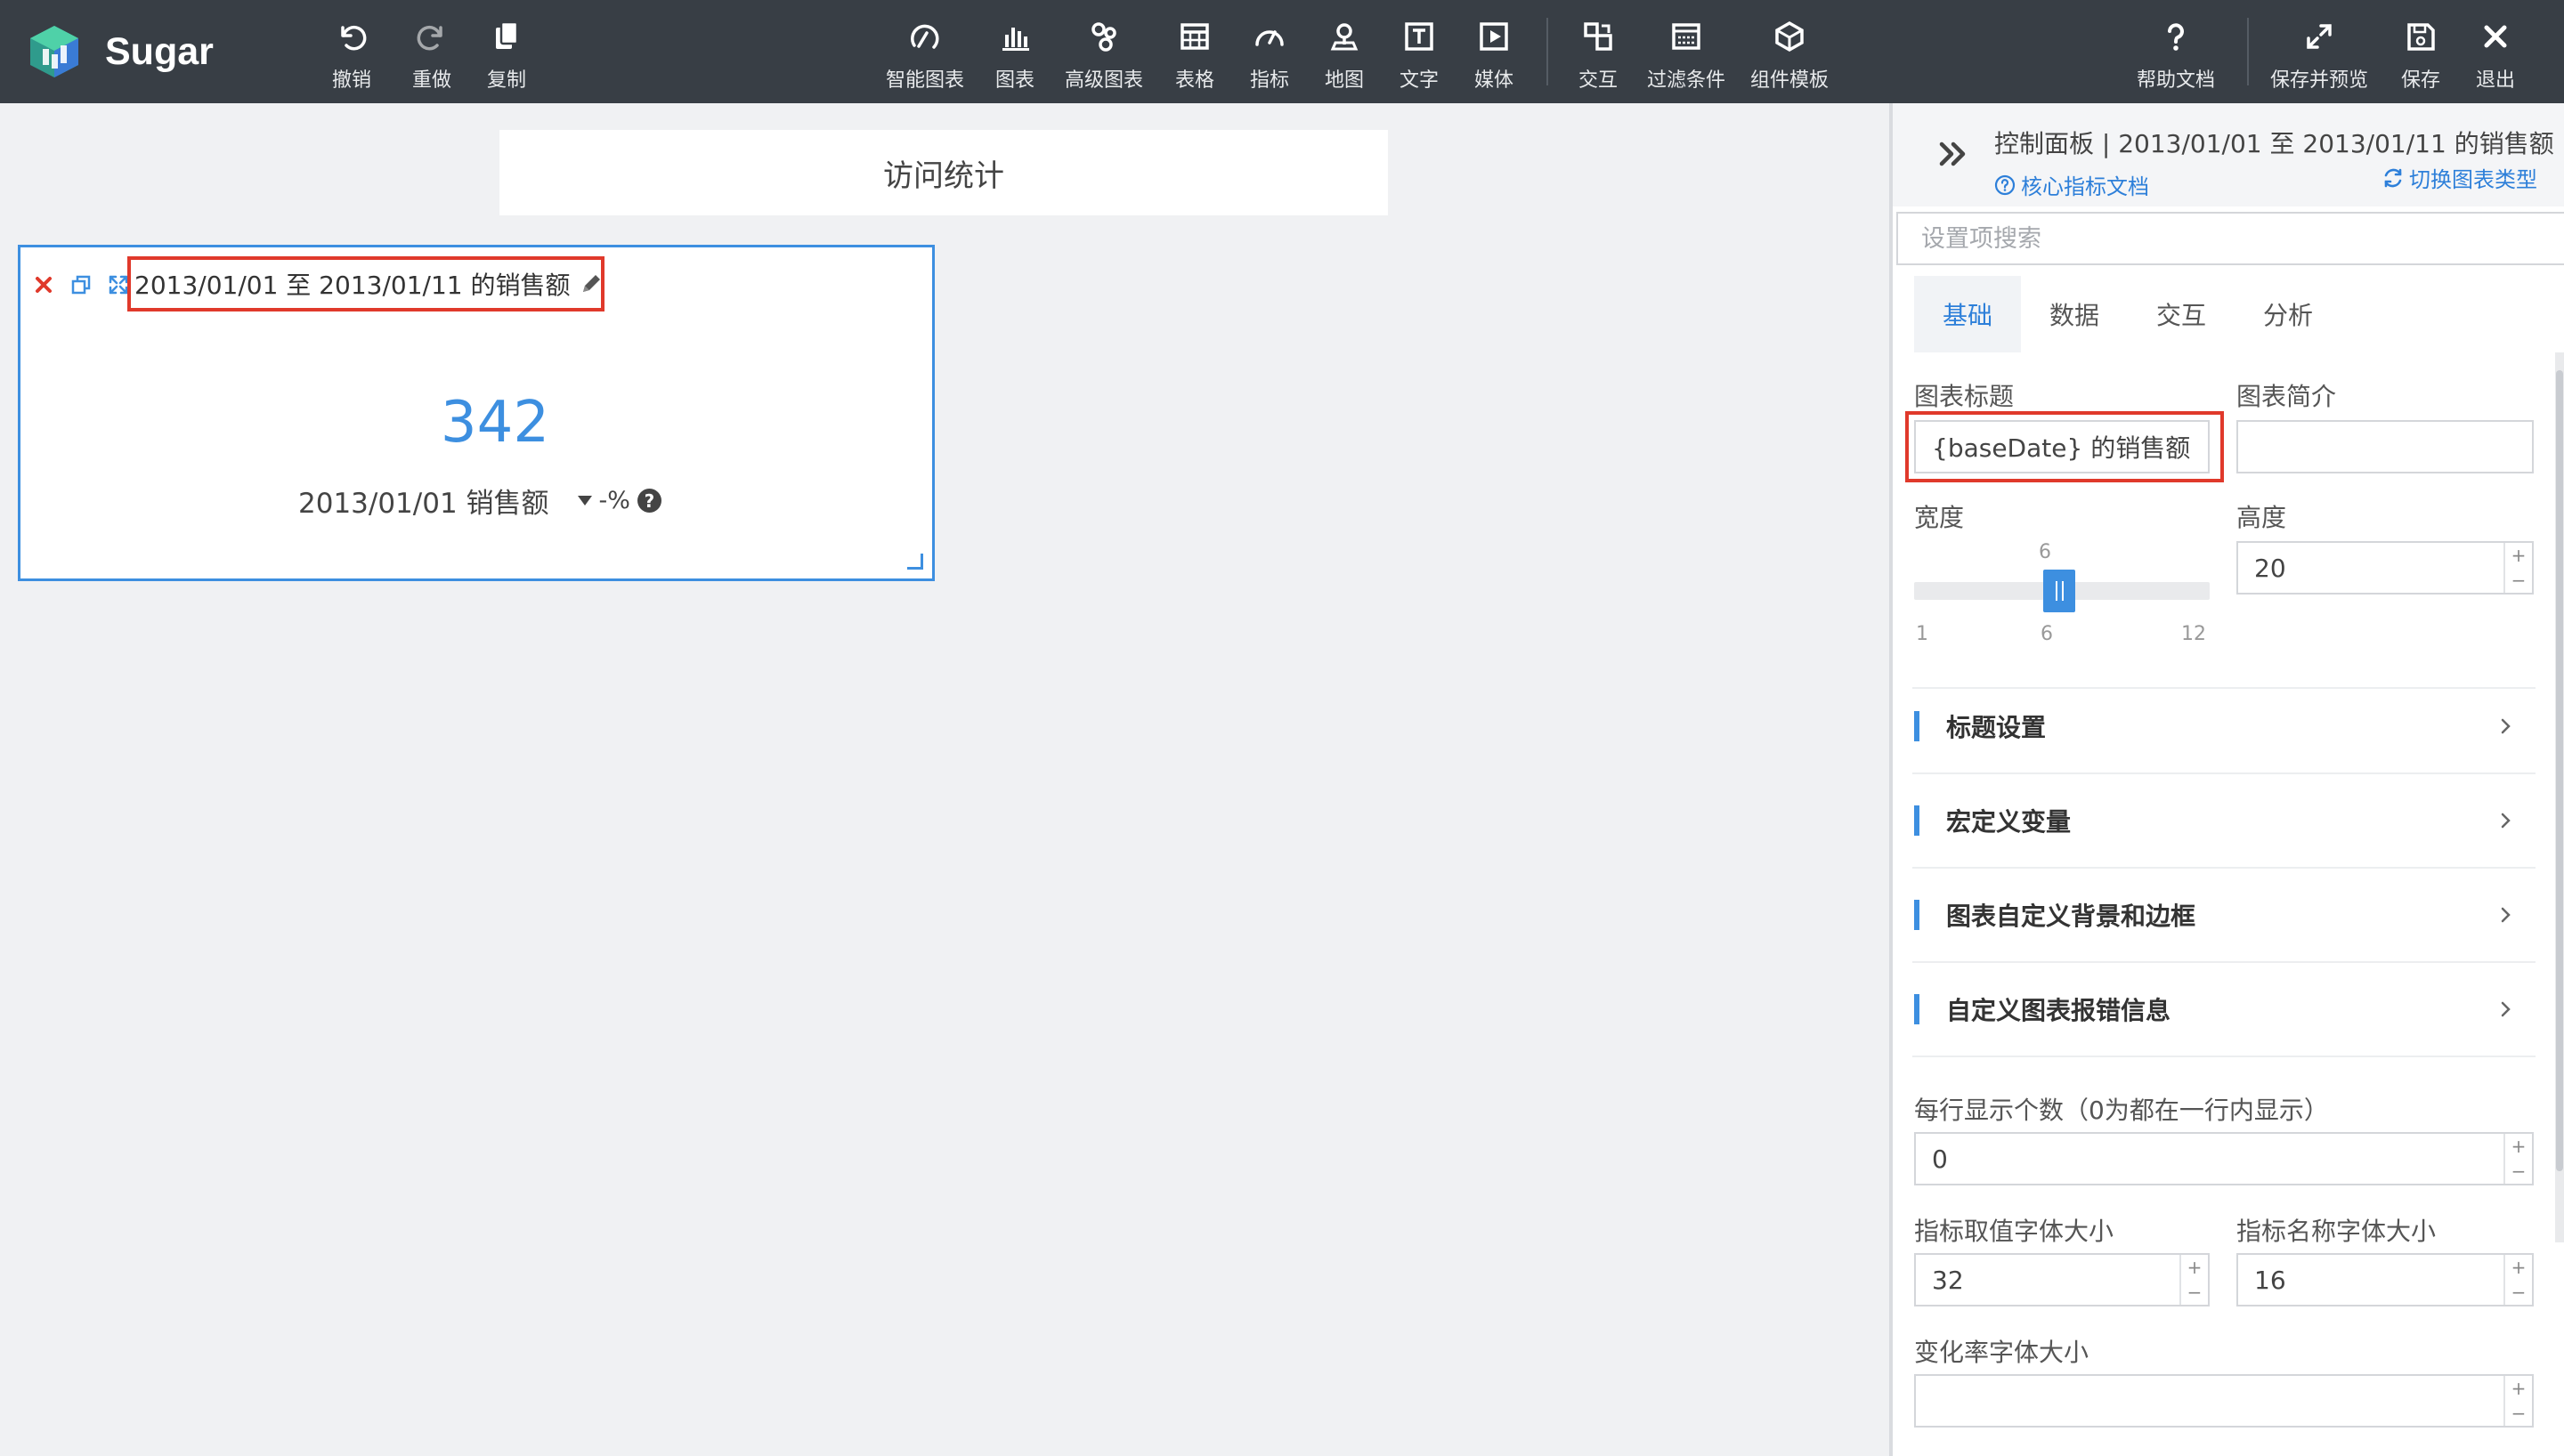 This screenshot has height=1456, width=2564. I want to click on interaction-button: 交互, so click(1598, 54).